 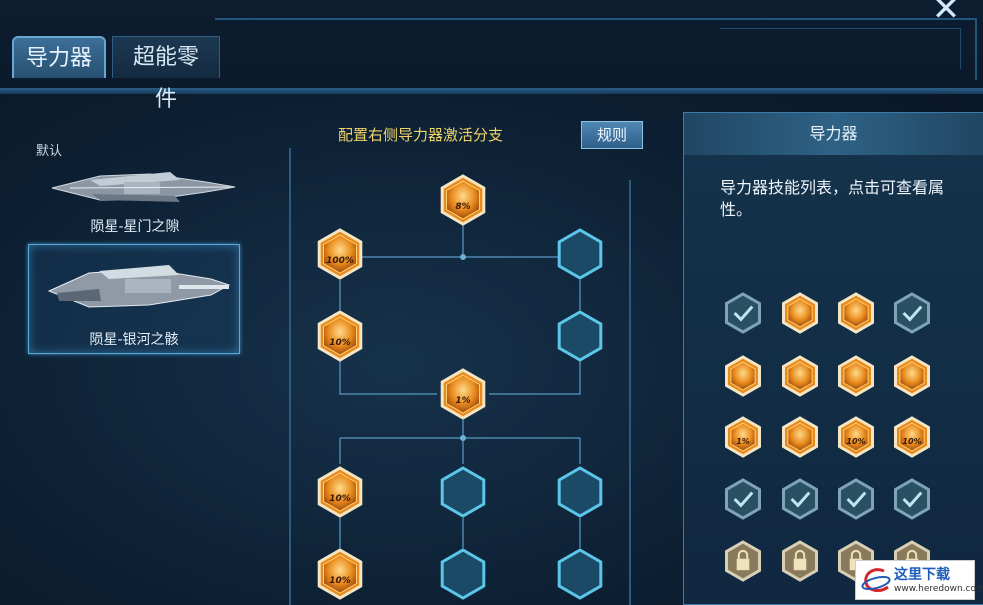 I want to click on circuit-decoration-inner, so click(x=840, y=48).